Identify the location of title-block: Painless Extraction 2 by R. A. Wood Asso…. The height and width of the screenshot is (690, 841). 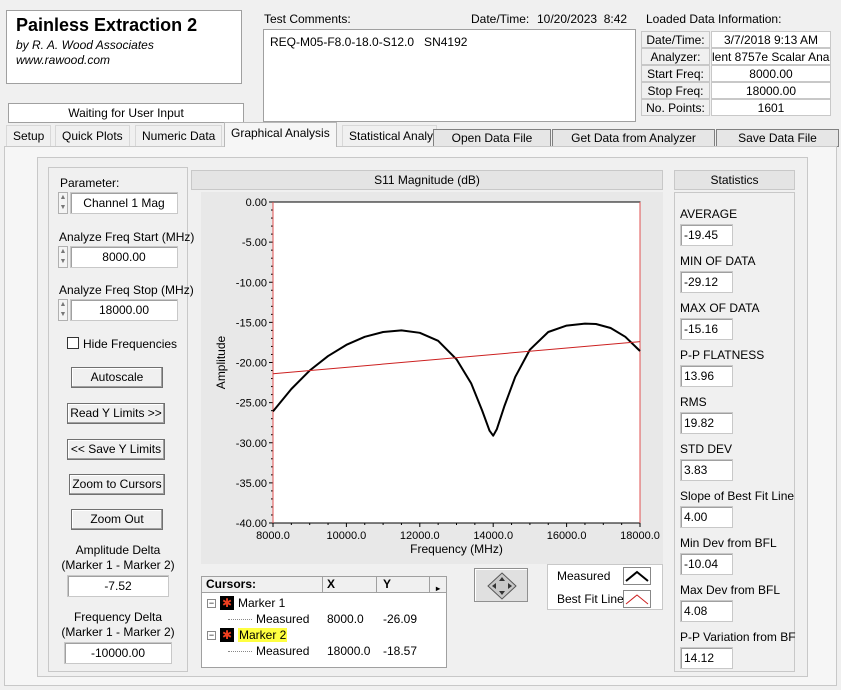
(124, 47).